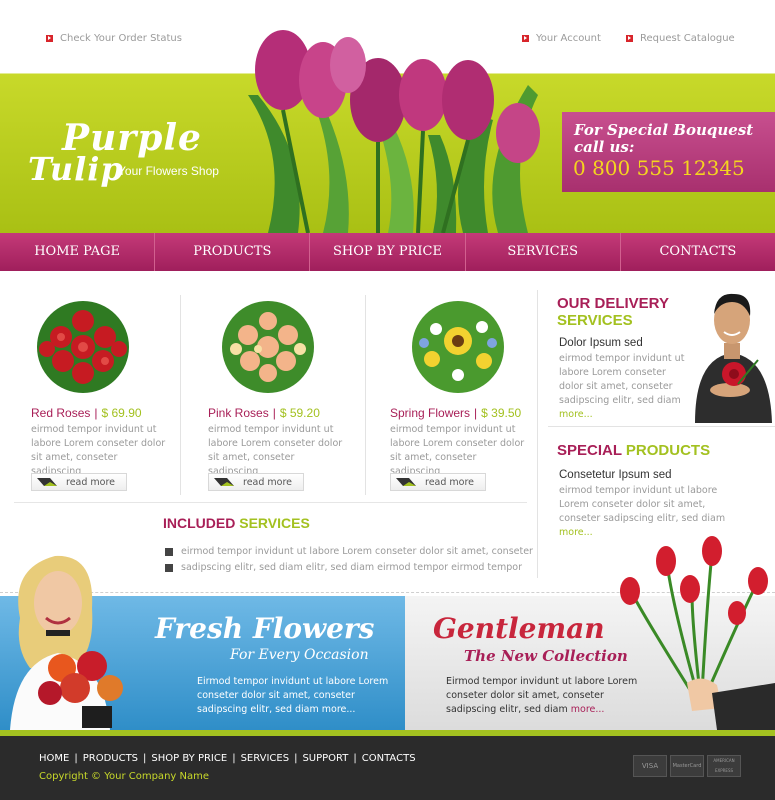  I want to click on footer-link-shop-by-price: SHOP BY PRICE, so click(189, 758).